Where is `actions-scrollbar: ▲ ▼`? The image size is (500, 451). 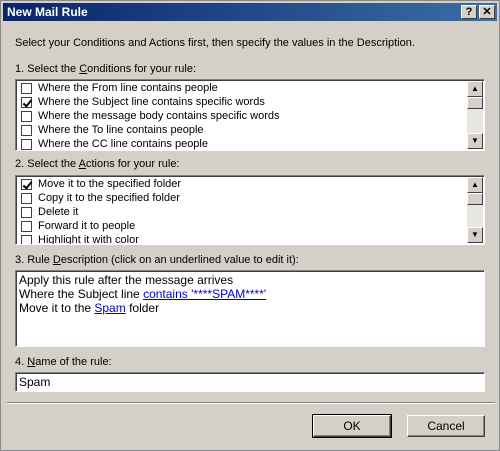 actions-scrollbar: ▲ ▼ is located at coordinates (475, 210).